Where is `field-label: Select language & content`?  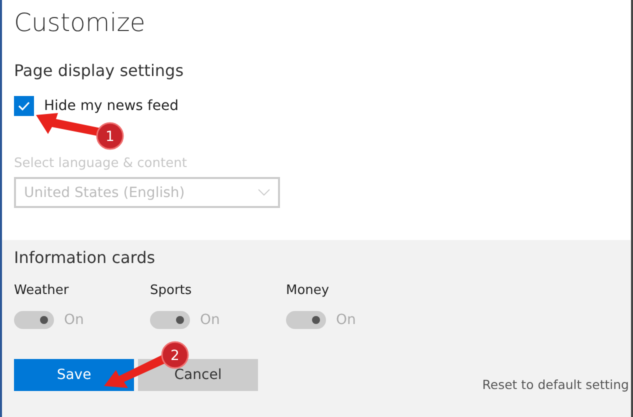
field-label: Select language & content is located at coordinates (100, 163).